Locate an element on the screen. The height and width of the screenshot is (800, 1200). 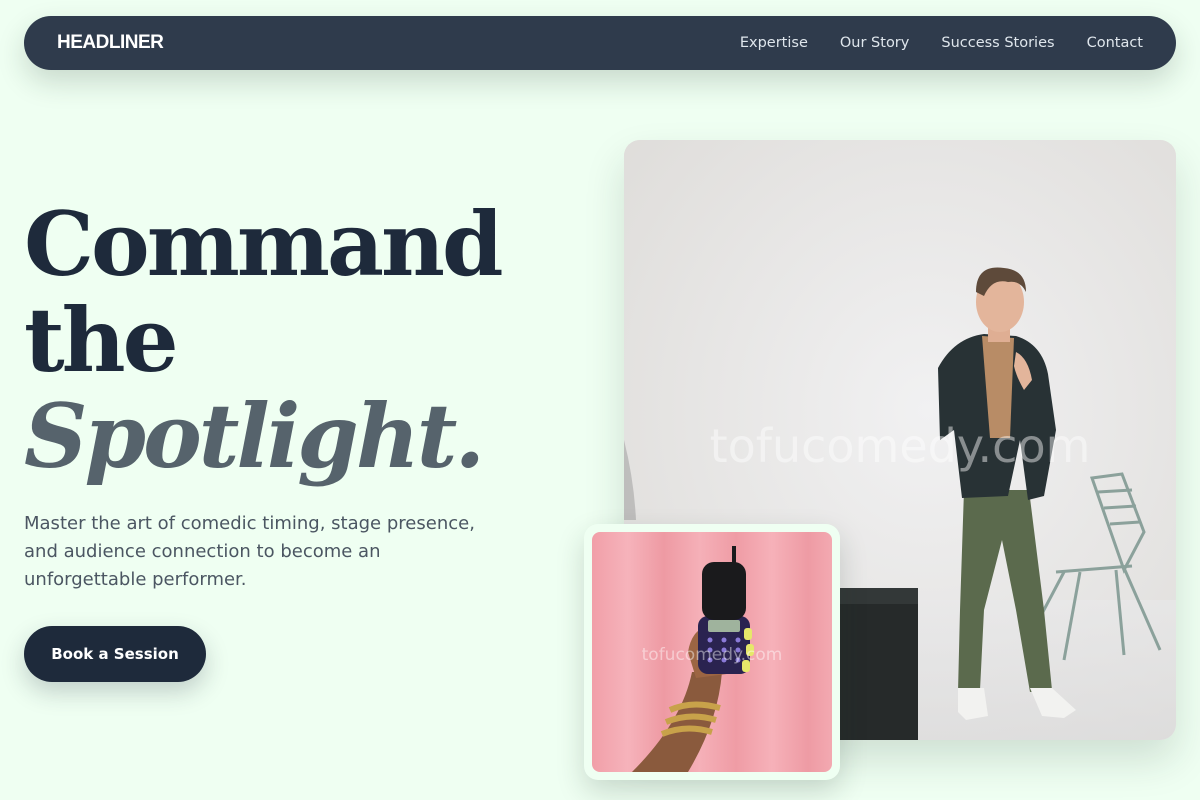
nav-link-expertise: Expertise is located at coordinates (774, 43).